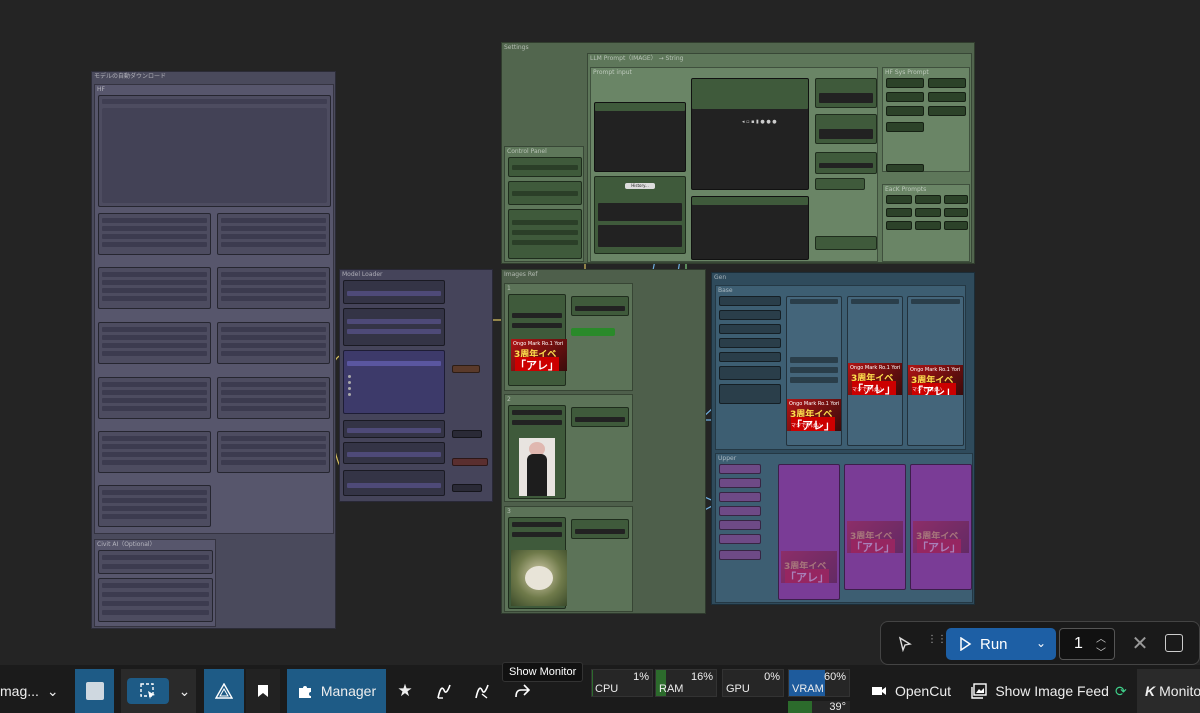  I want to click on run-dropdown-icon: ⌄, so click(1041, 643).